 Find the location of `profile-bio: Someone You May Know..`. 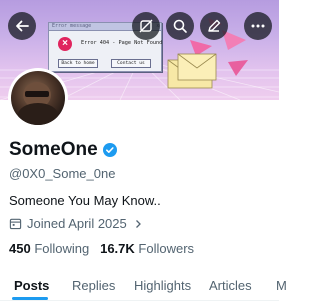

profile-bio: Someone You May Know.. is located at coordinates (85, 200).